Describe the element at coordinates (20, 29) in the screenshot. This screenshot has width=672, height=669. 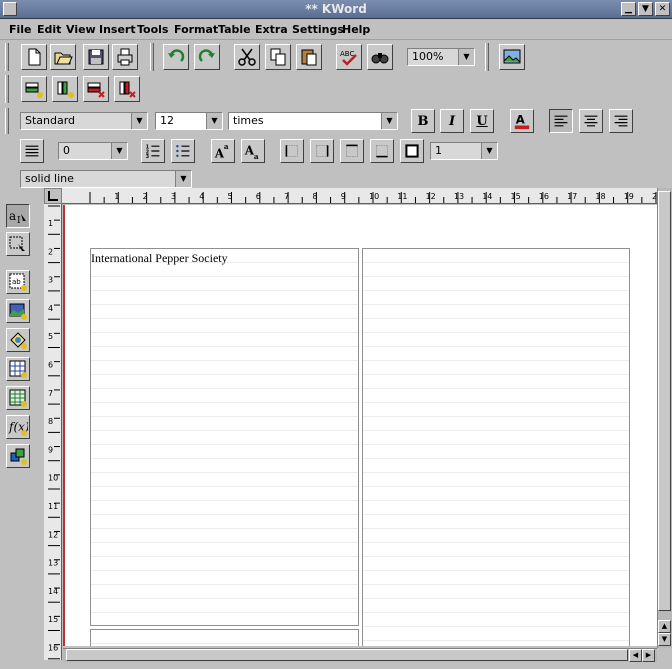
I see `menu-file: File` at that location.